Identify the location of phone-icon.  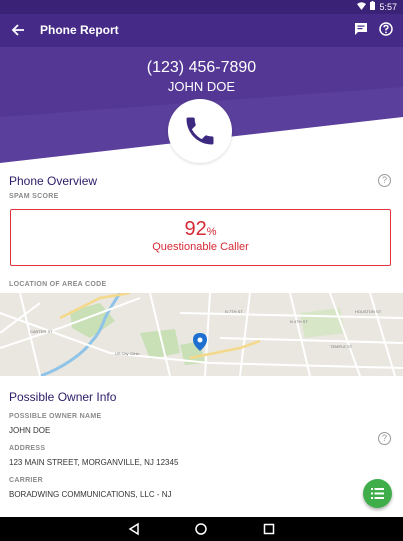
(200, 131).